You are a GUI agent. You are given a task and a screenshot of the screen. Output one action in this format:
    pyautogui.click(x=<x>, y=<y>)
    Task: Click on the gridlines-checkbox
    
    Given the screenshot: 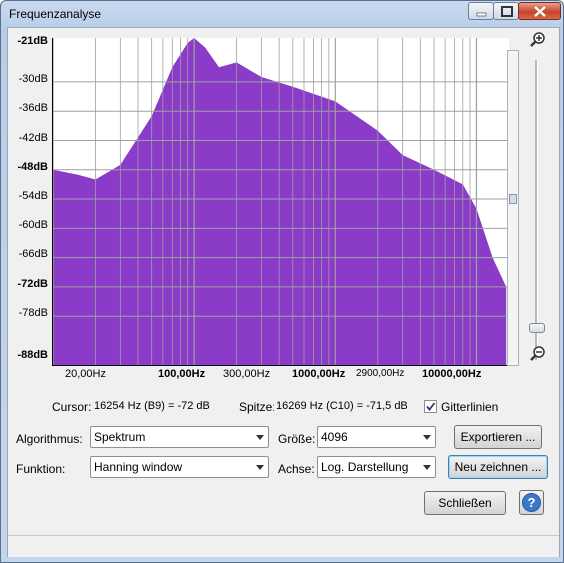 What is the action you would take?
    pyautogui.click(x=430, y=406)
    